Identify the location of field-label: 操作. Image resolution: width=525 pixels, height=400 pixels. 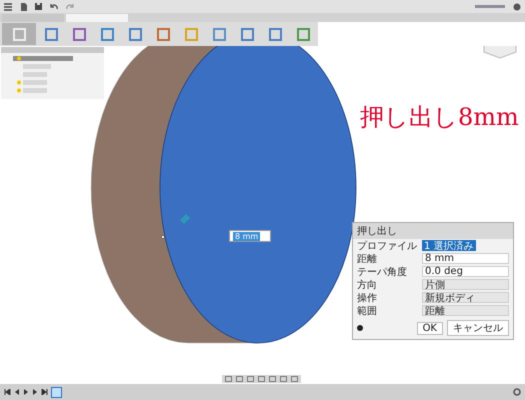
(367, 298).